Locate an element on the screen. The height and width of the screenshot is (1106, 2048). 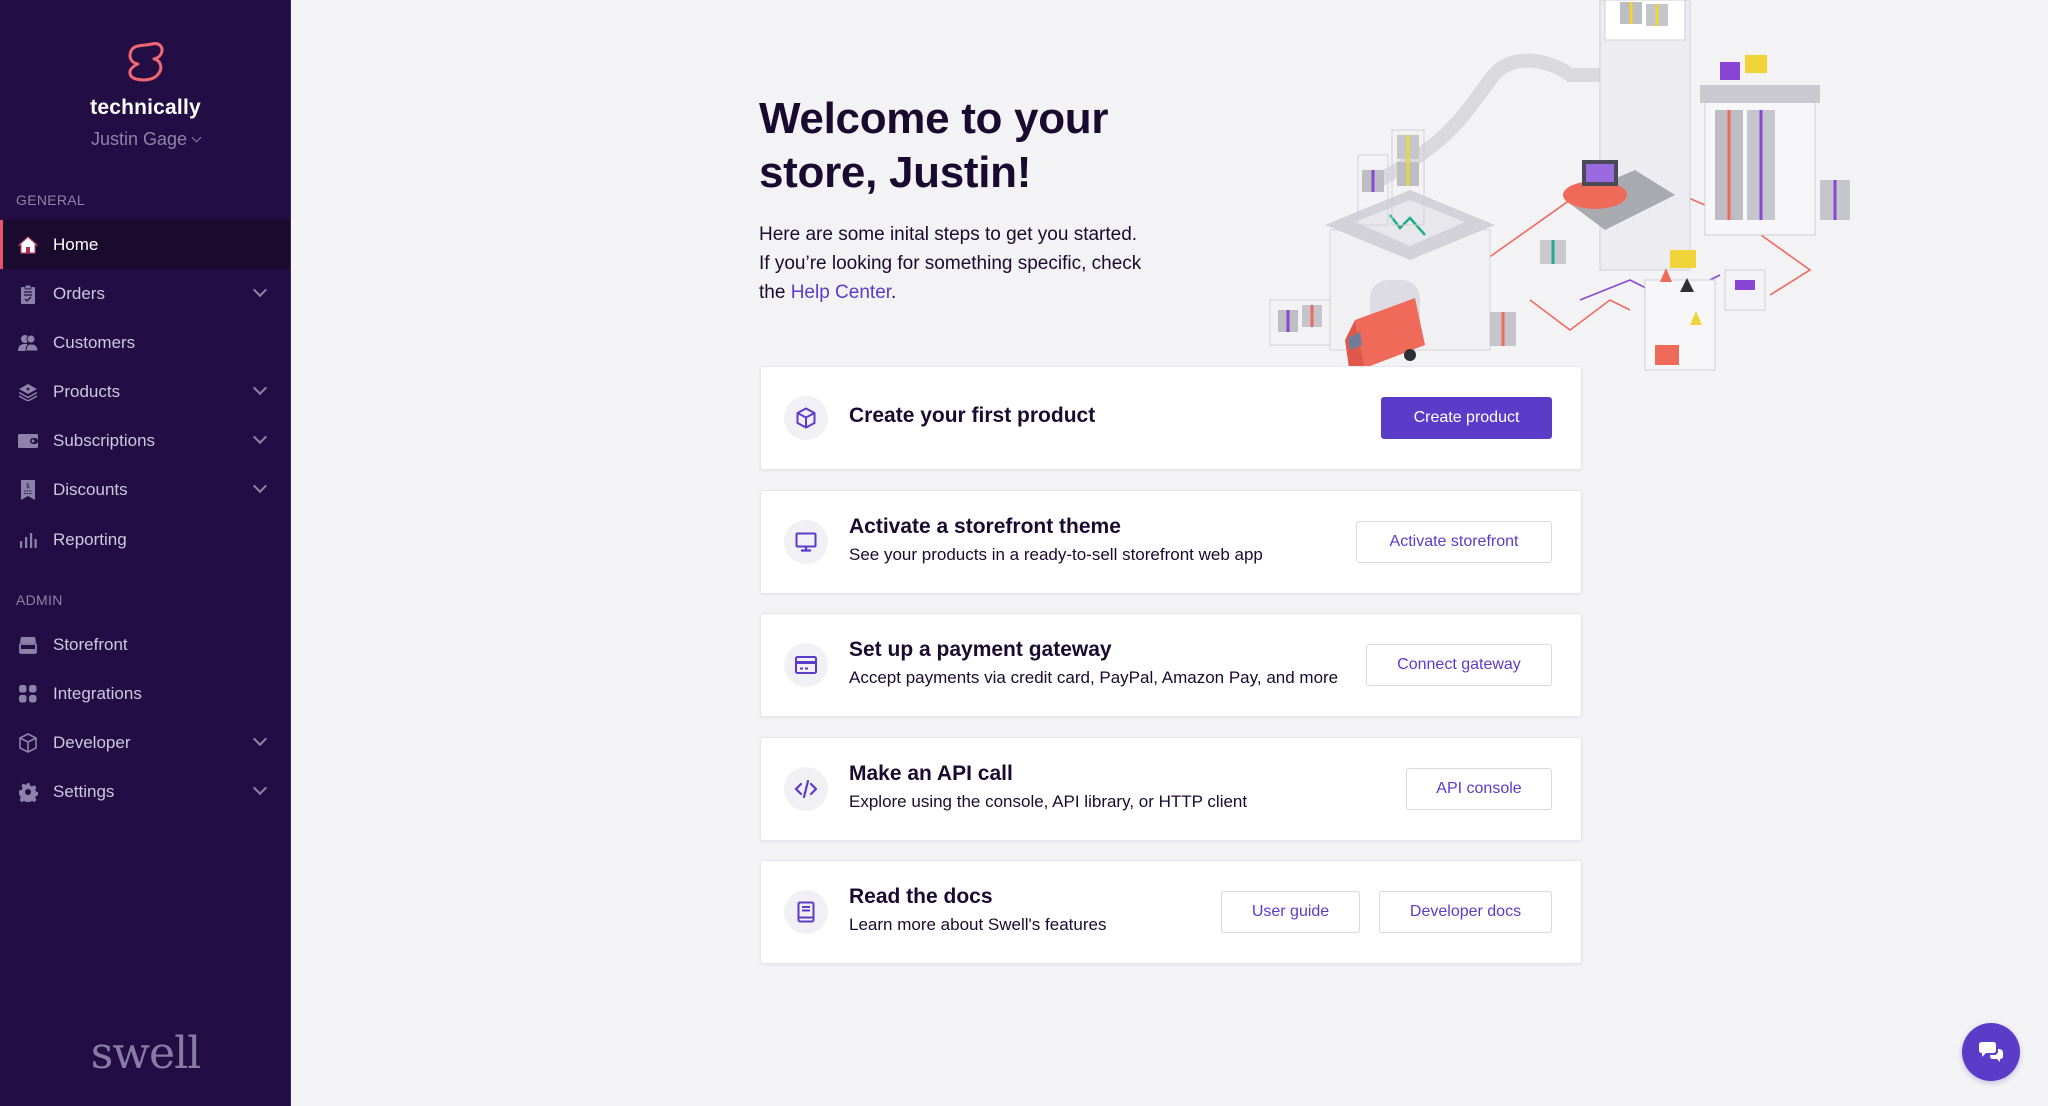
card-description: Learn more about Swell's features is located at coordinates (978, 924).